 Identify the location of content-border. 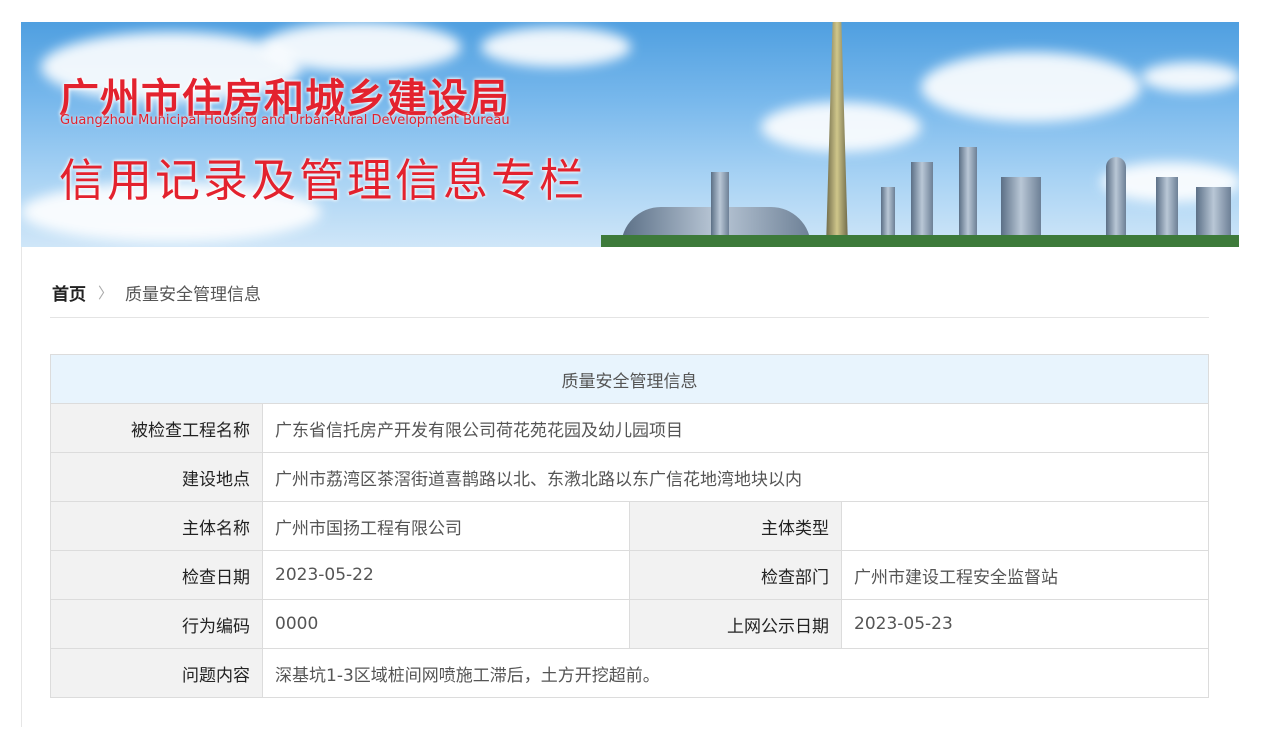
(21, 487).